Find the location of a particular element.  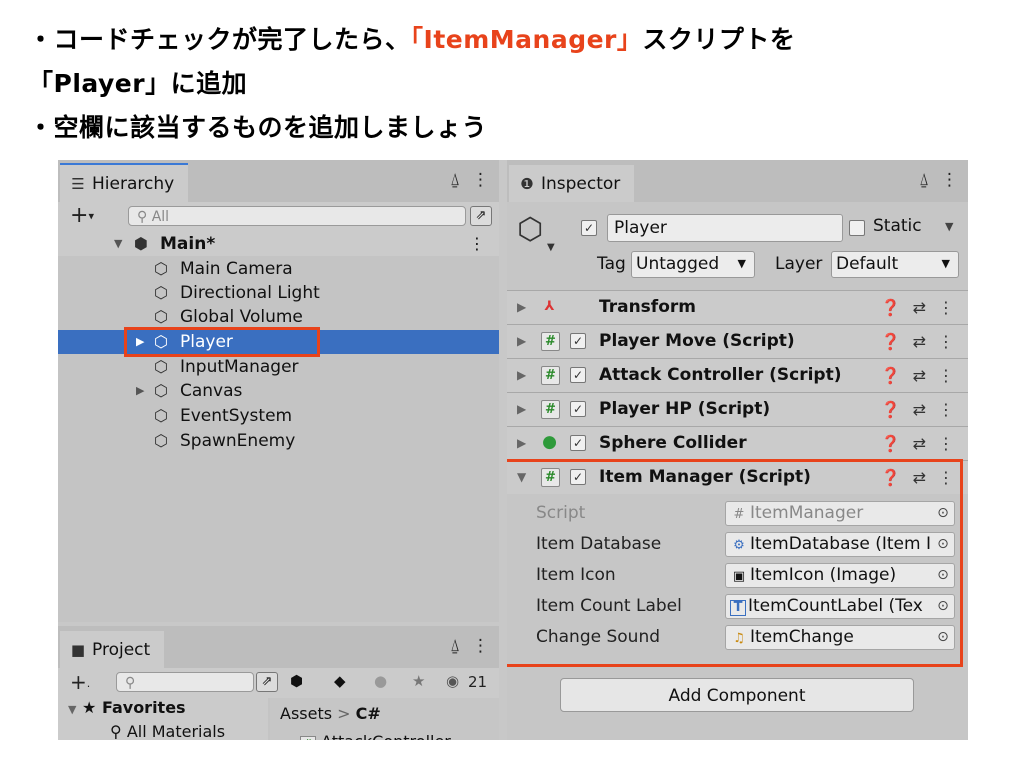

tab-hierarchy: ☰ Hierarchy is located at coordinates (124, 182).